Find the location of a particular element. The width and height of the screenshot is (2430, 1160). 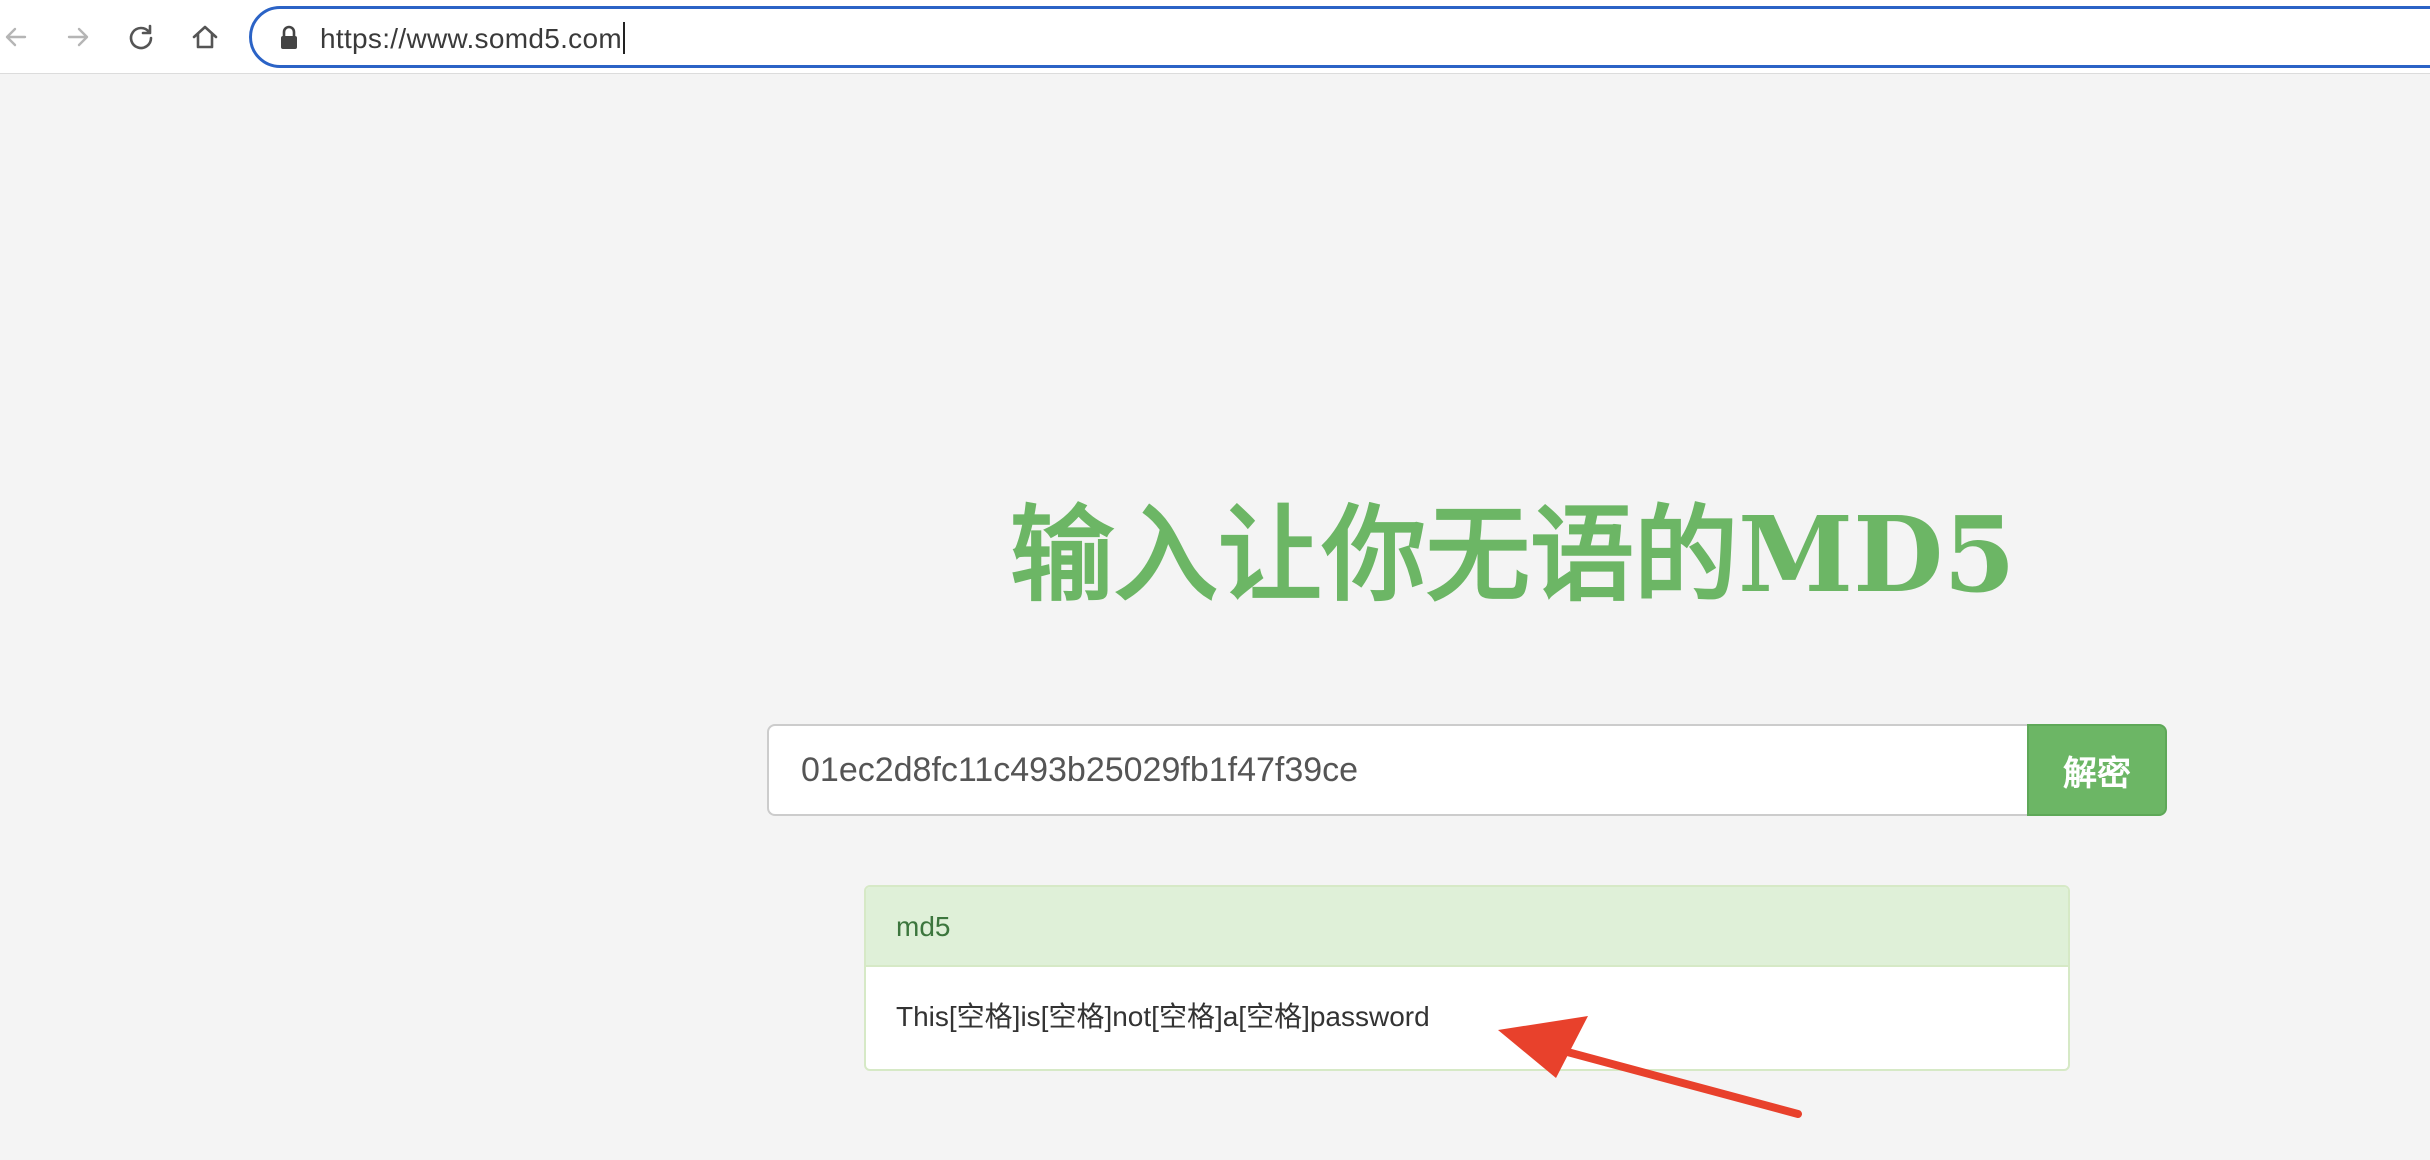

arrow-right-icon is located at coordinates (78, 37).